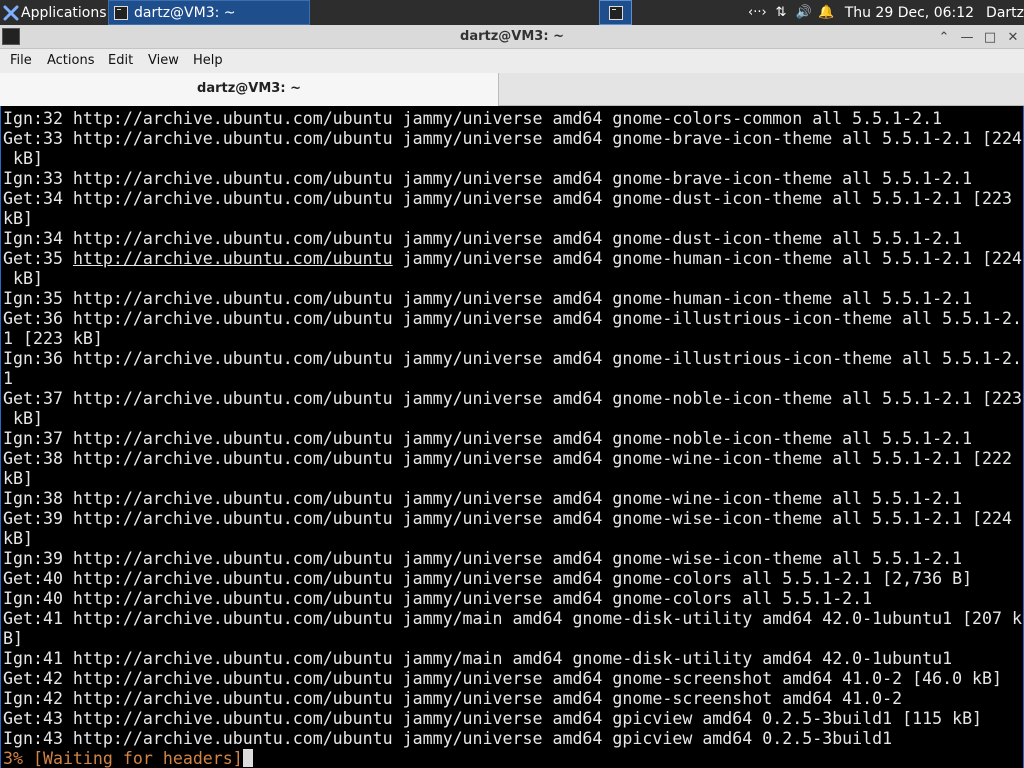 This screenshot has height=768, width=1024. I want to click on menu-actions: Actions, so click(71, 61).